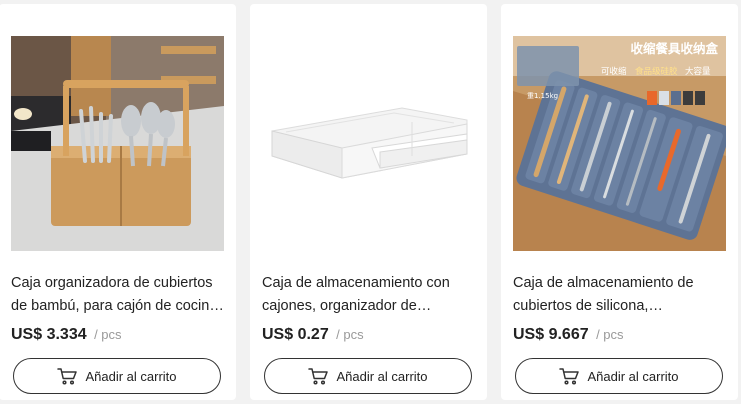 This screenshot has width=741, height=404. What do you see at coordinates (295, 334) in the screenshot?
I see `product-price: US$ 0.27` at bounding box center [295, 334].